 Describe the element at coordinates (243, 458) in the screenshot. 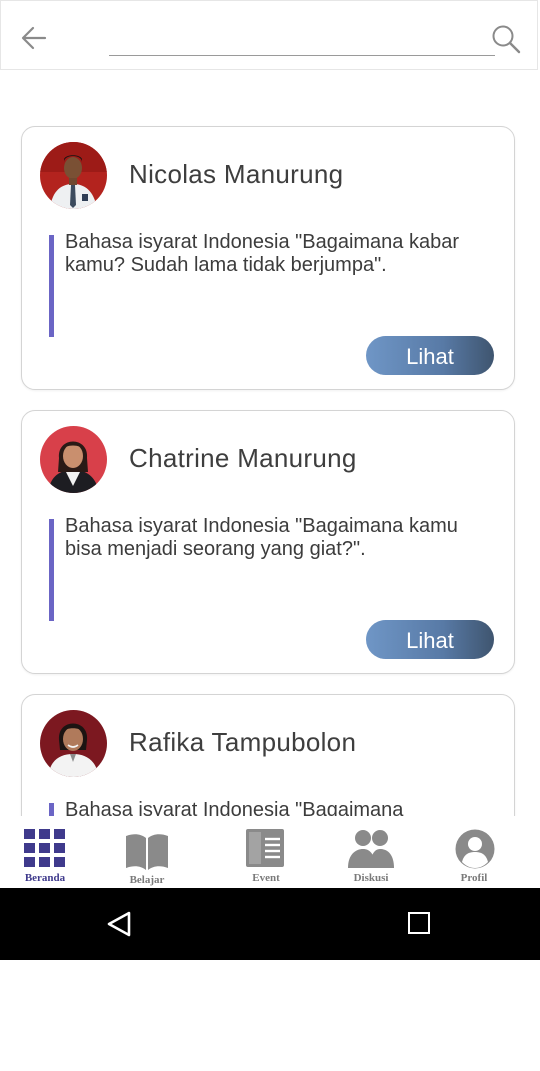

I see `author-name: Chatrine Manurung` at that location.